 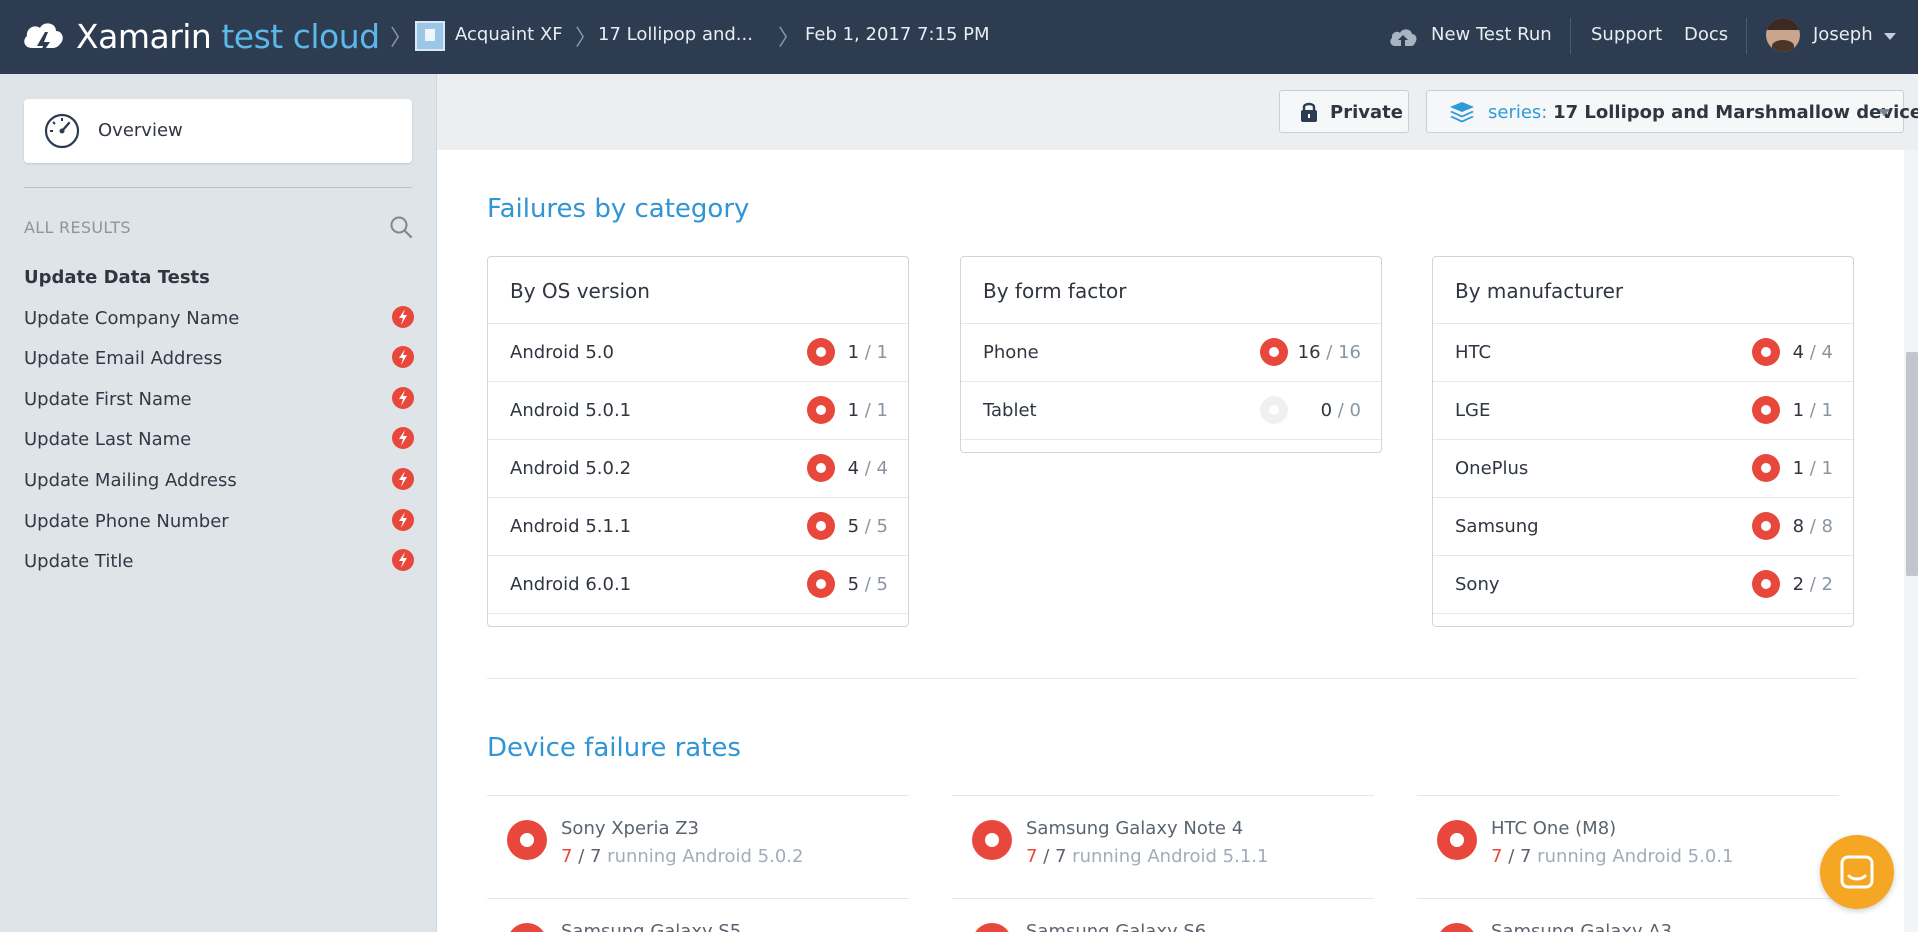 What do you see at coordinates (300, 36) in the screenshot?
I see `logo-word-test-cloud: test cloud` at bounding box center [300, 36].